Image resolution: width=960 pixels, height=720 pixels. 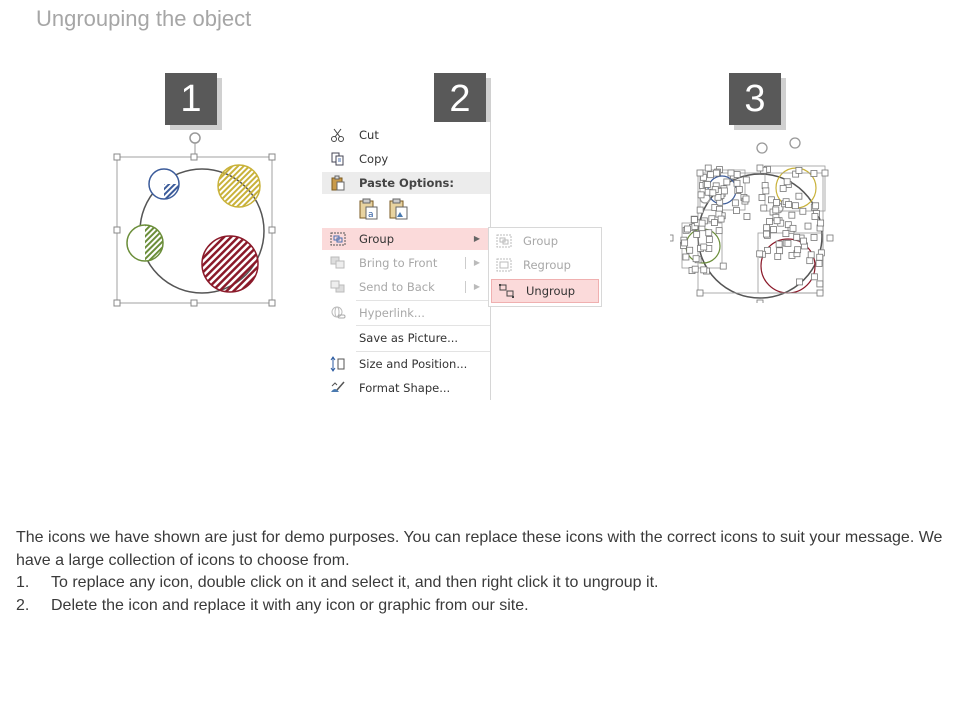 I want to click on menu-item-copy: Copy, so click(x=406, y=159).